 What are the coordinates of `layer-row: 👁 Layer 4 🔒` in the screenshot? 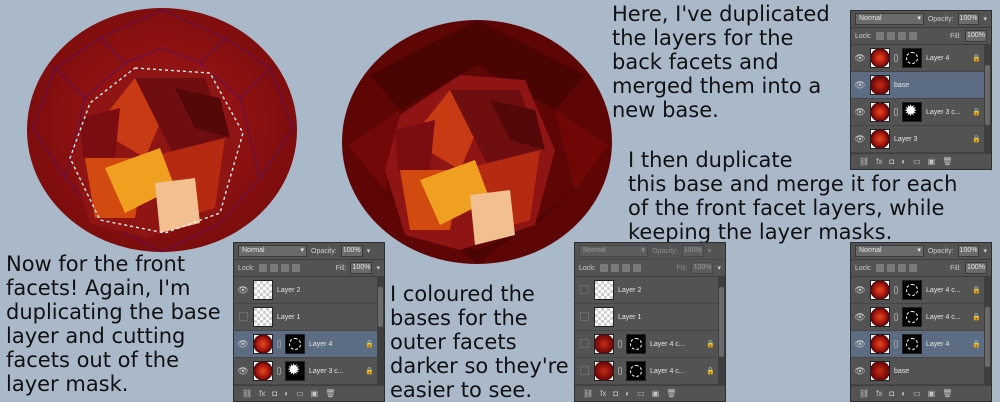 It's located at (921, 58).